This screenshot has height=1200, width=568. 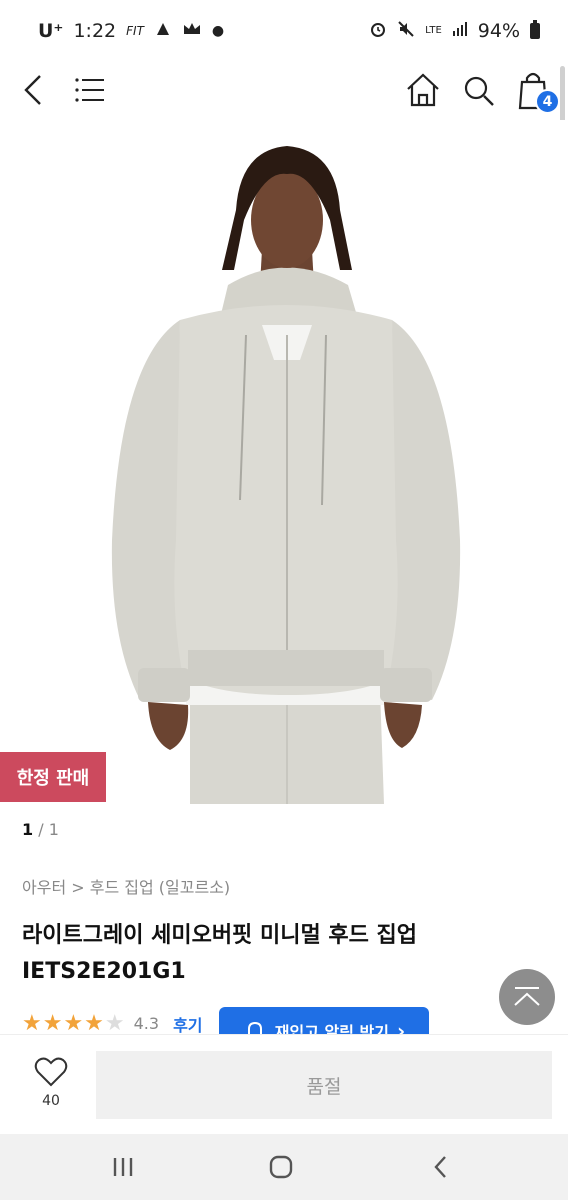 I want to click on system-home-icon, so click(x=281, y=1167).